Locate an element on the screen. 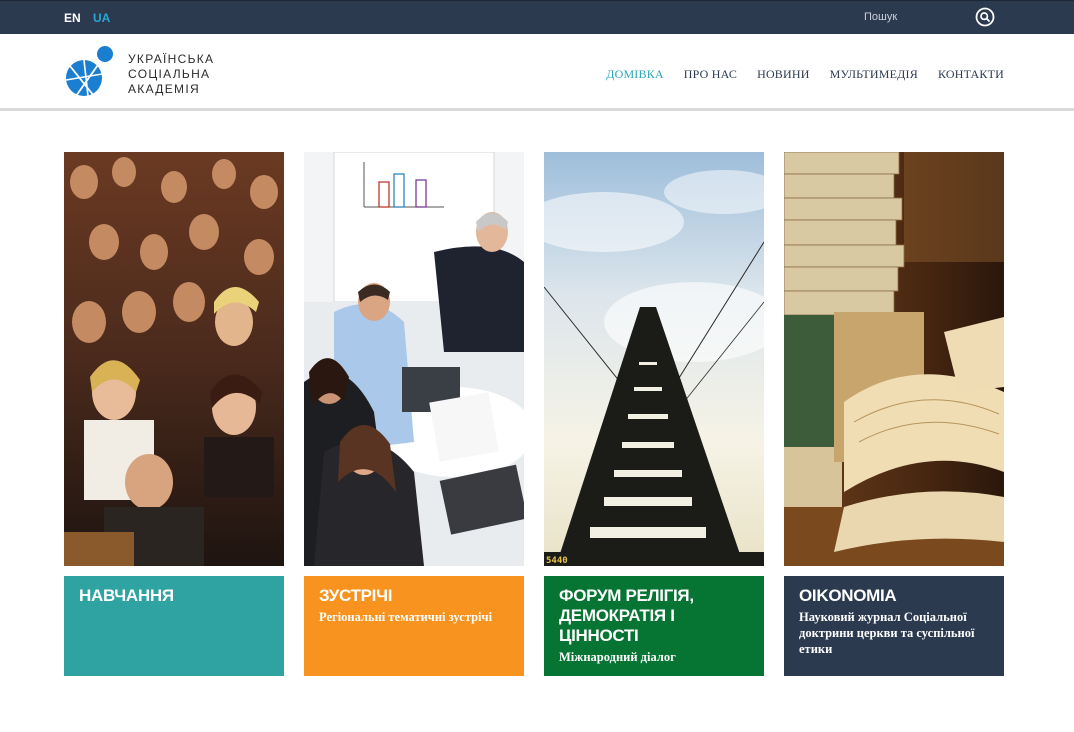 Image resolution: width=1074 pixels, height=732 pixels. card-education-title: НАВЧАННЯ is located at coordinates (126, 595).